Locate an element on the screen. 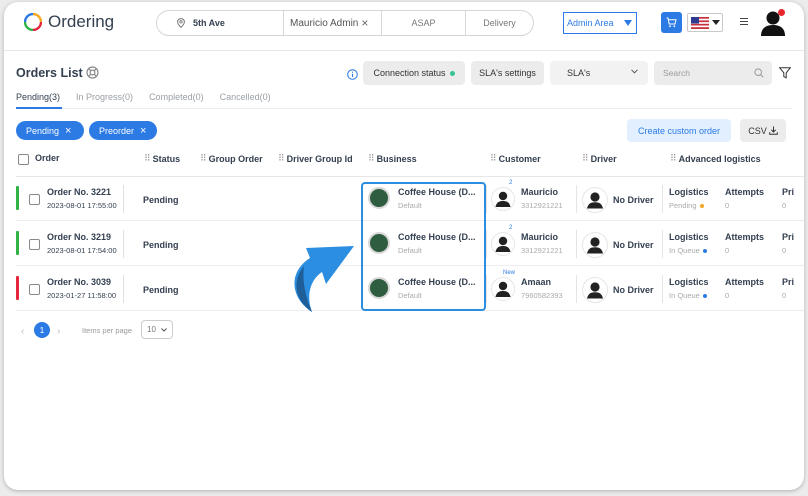 The height and width of the screenshot is (496, 808). sla-settings-button: SLA's settings is located at coordinates (507, 73).